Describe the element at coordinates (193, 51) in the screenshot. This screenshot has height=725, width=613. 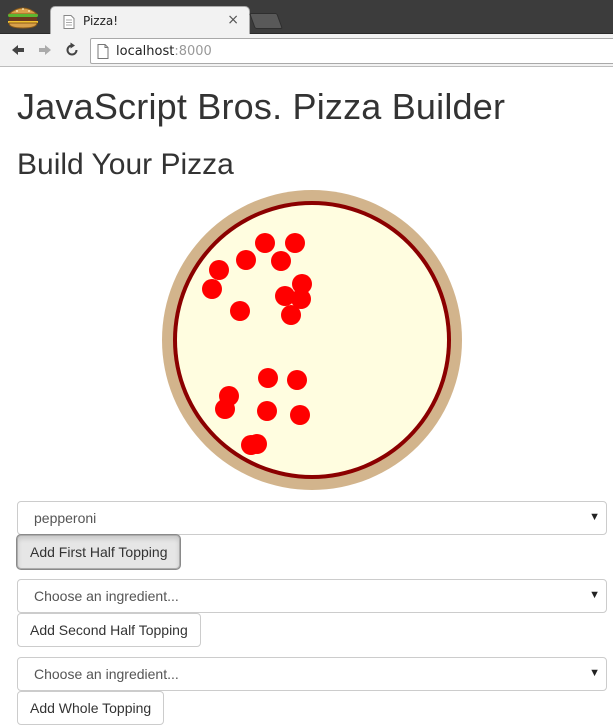
I see `url-port: :8000` at that location.